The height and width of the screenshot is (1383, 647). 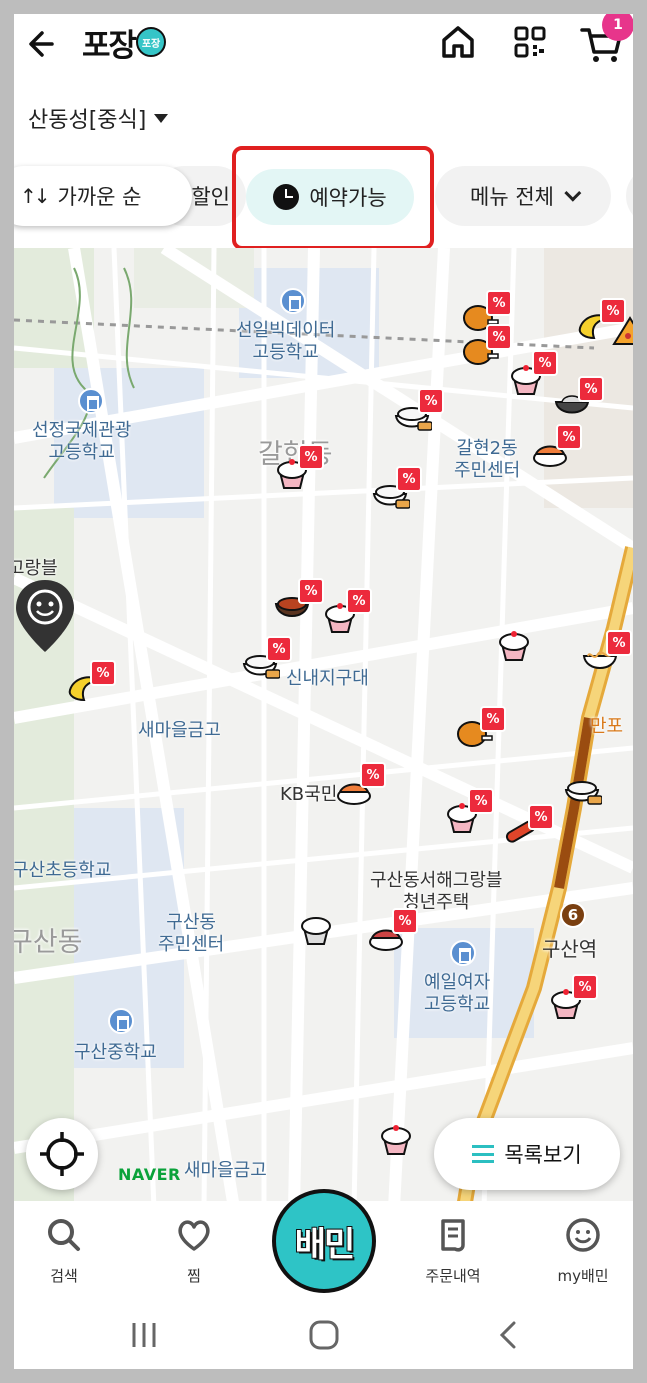 I want to click on map-label-school1: 선일빅데이터 고등학교, so click(x=286, y=341).